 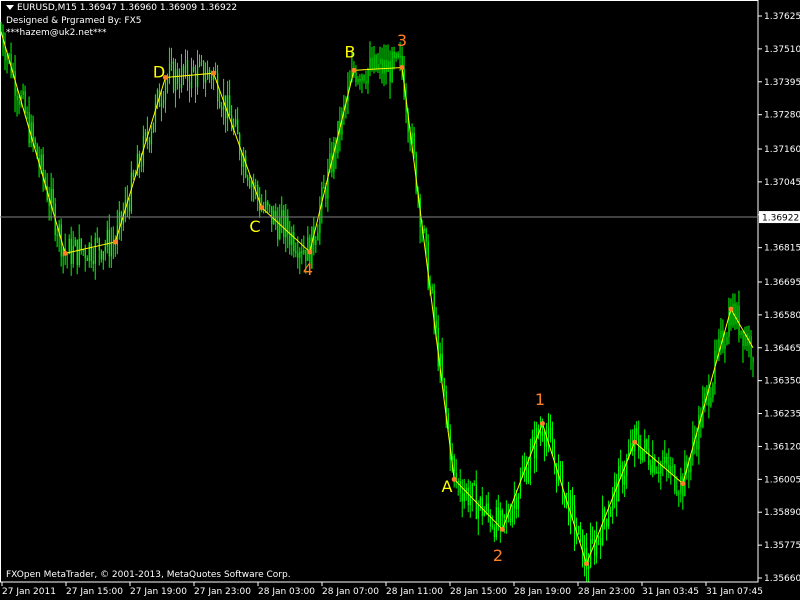 What do you see at coordinates (782, 382) in the screenshot?
I see `y-tick-label: 1.36350` at bounding box center [782, 382].